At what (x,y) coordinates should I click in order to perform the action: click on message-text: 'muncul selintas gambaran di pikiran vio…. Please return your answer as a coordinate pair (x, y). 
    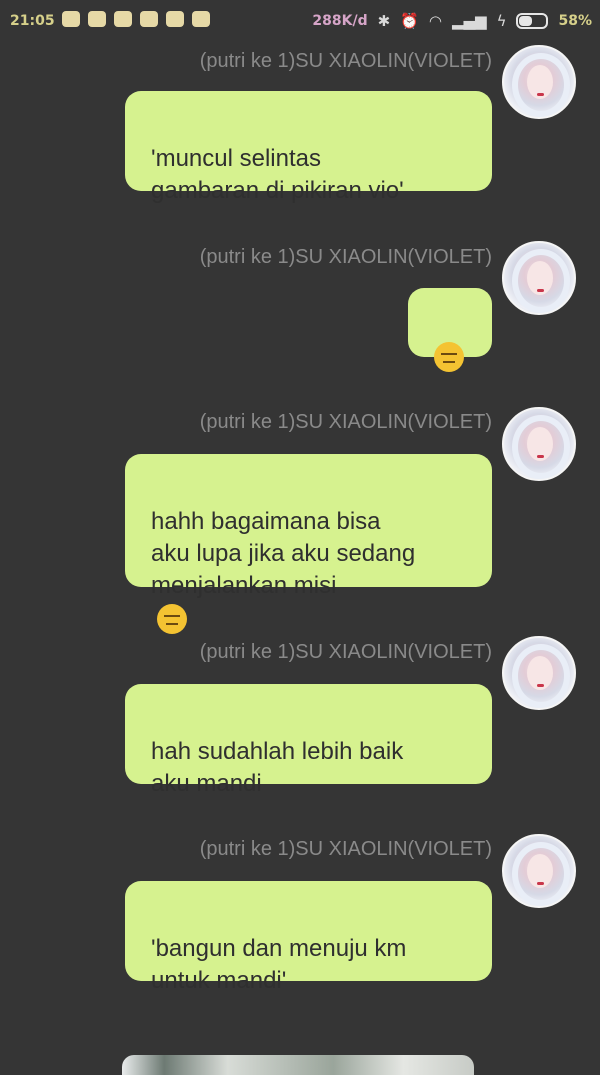
    Looking at the image, I should click on (277, 174).